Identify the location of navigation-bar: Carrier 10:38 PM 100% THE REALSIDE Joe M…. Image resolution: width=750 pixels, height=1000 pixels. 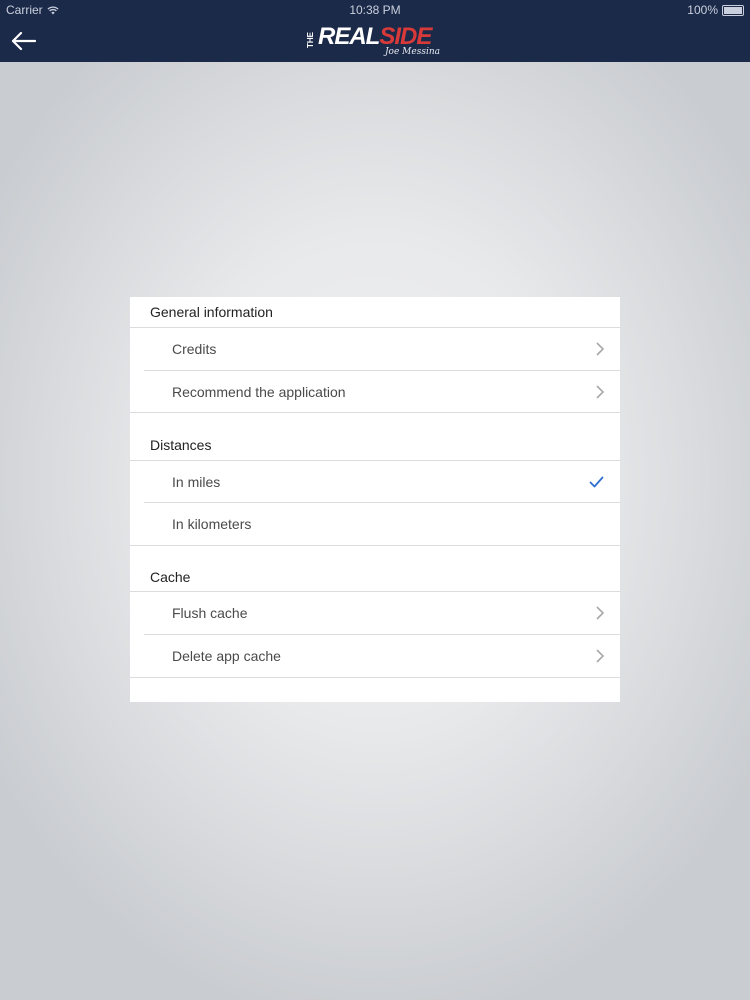
(375, 31).